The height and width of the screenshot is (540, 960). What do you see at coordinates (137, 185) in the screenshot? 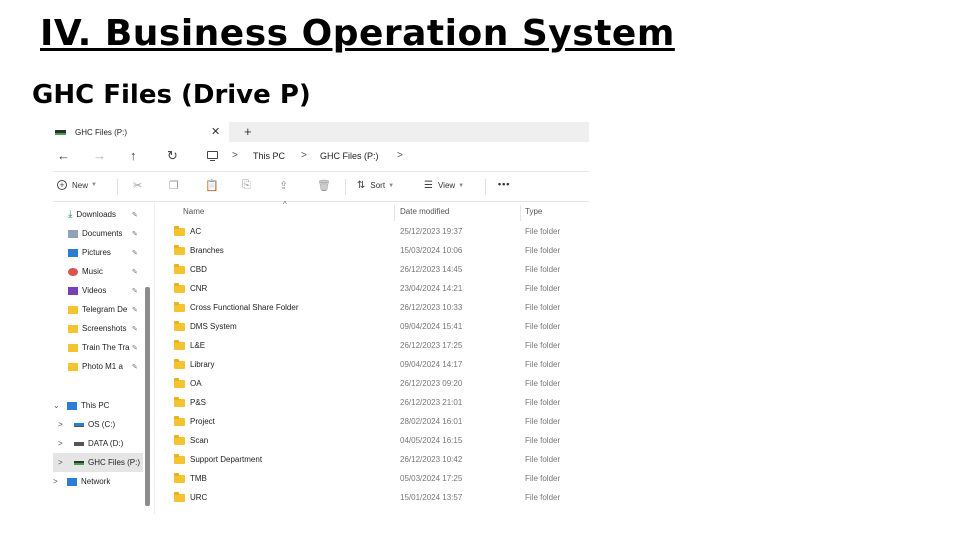
I see `cut-icon: ✂` at bounding box center [137, 185].